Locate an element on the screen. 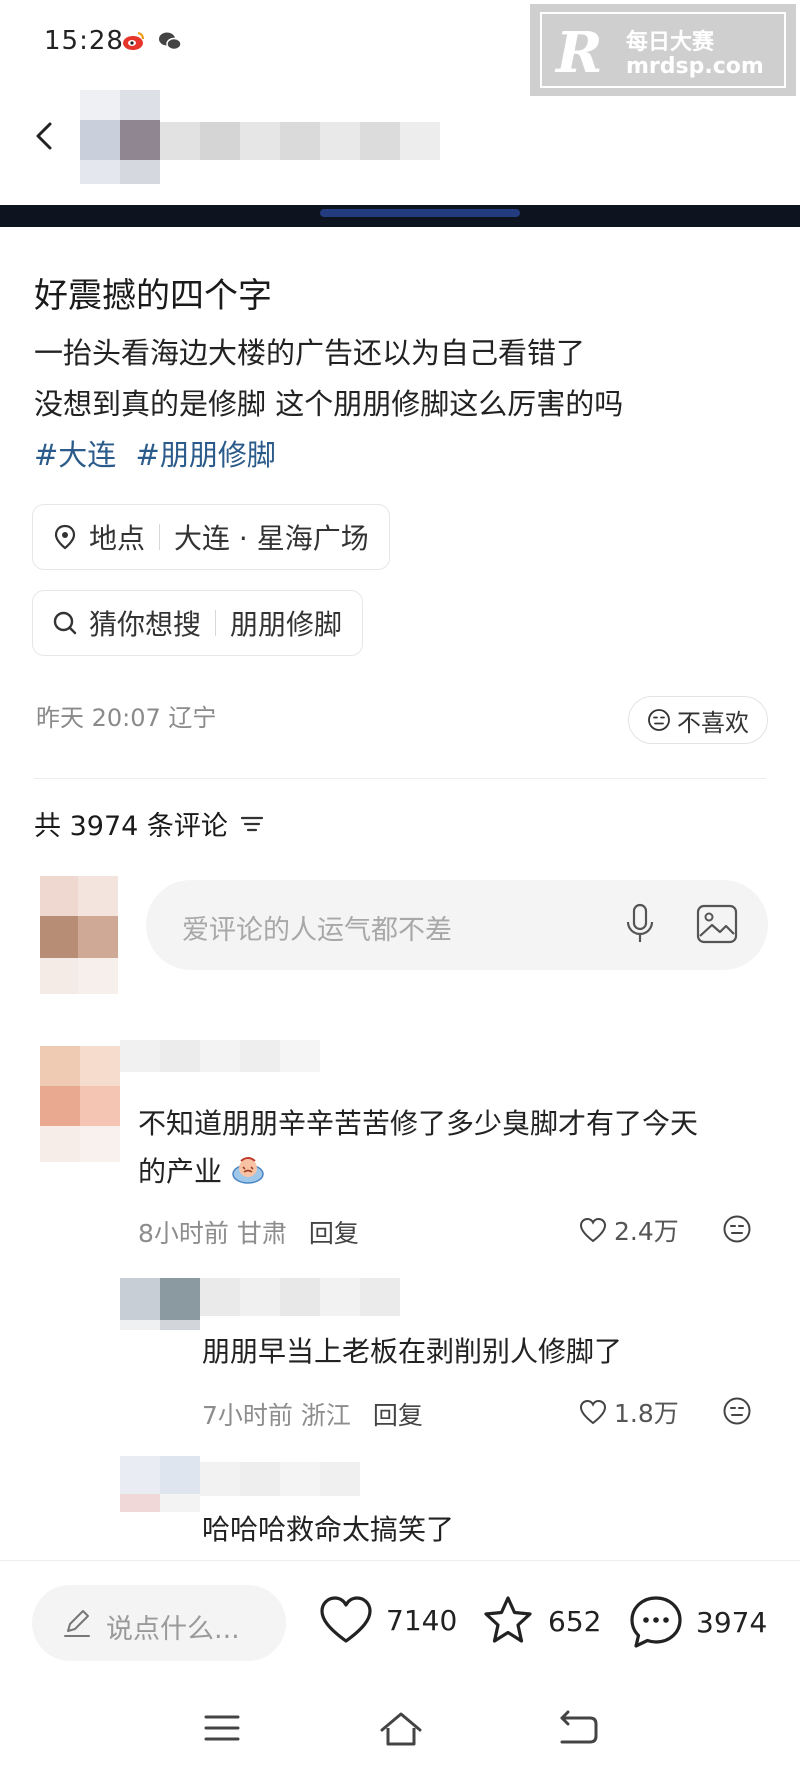 This screenshot has height=1778, width=800. microphone-icon is located at coordinates (640, 924).